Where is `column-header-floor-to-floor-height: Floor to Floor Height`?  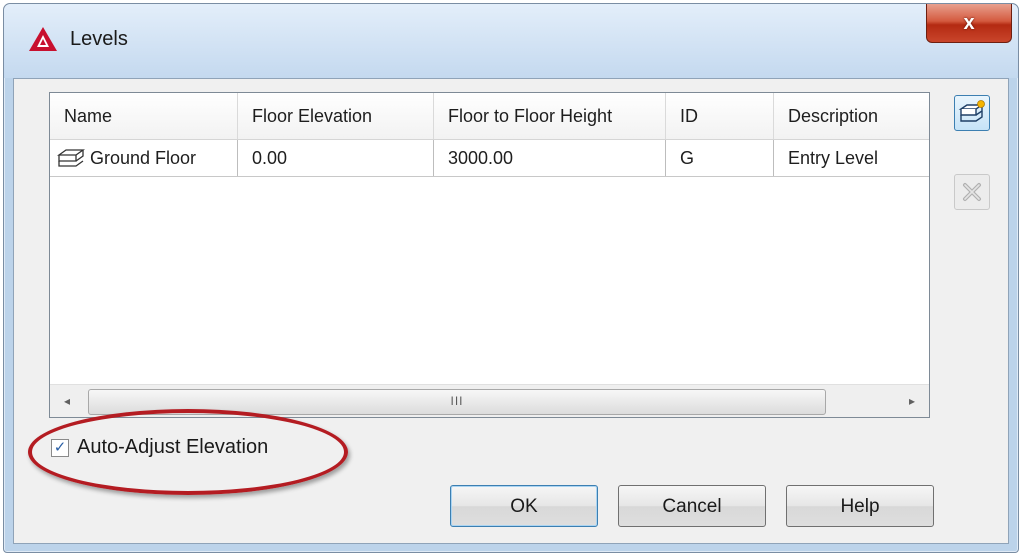
column-header-floor-to-floor-height: Floor to Floor Height is located at coordinates (550, 116).